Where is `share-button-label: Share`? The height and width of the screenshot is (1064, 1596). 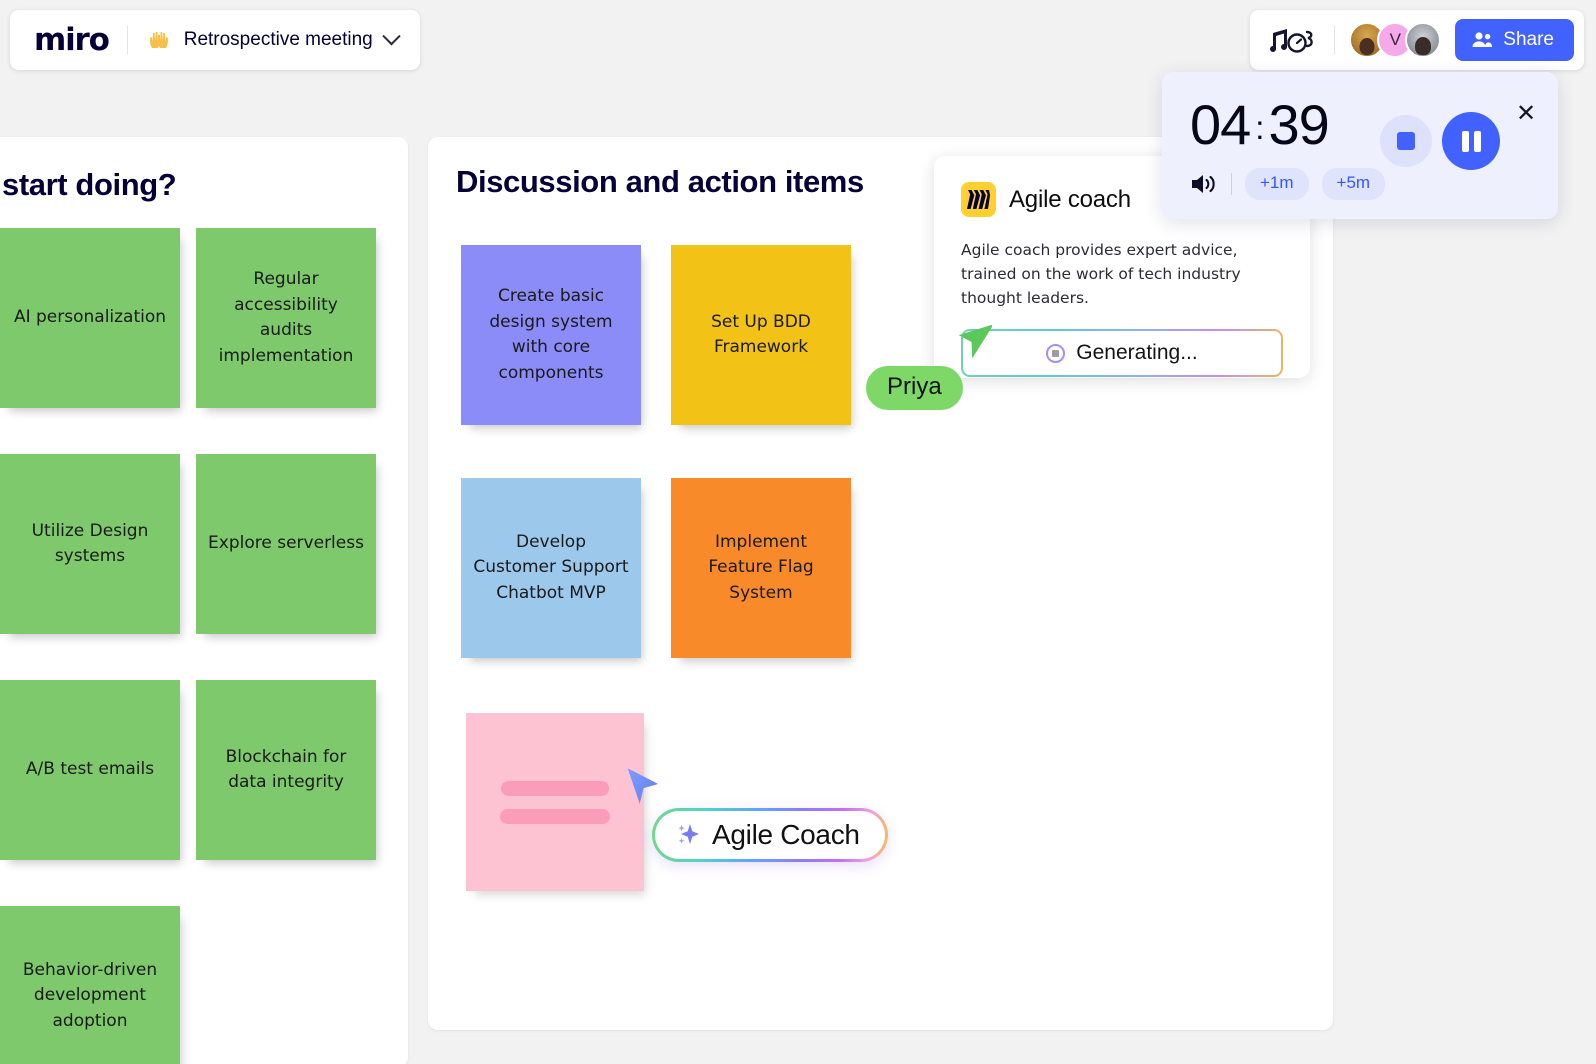
share-button-label: Share is located at coordinates (1528, 39).